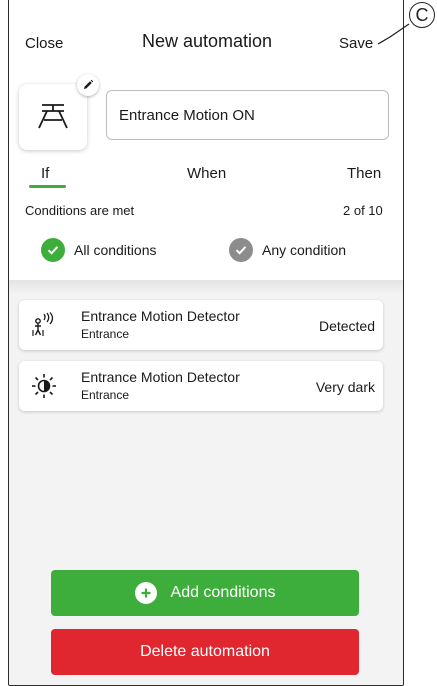 The width and height of the screenshot is (437, 686). What do you see at coordinates (304, 250) in the screenshot?
I see `any-condition-label: Any condition` at bounding box center [304, 250].